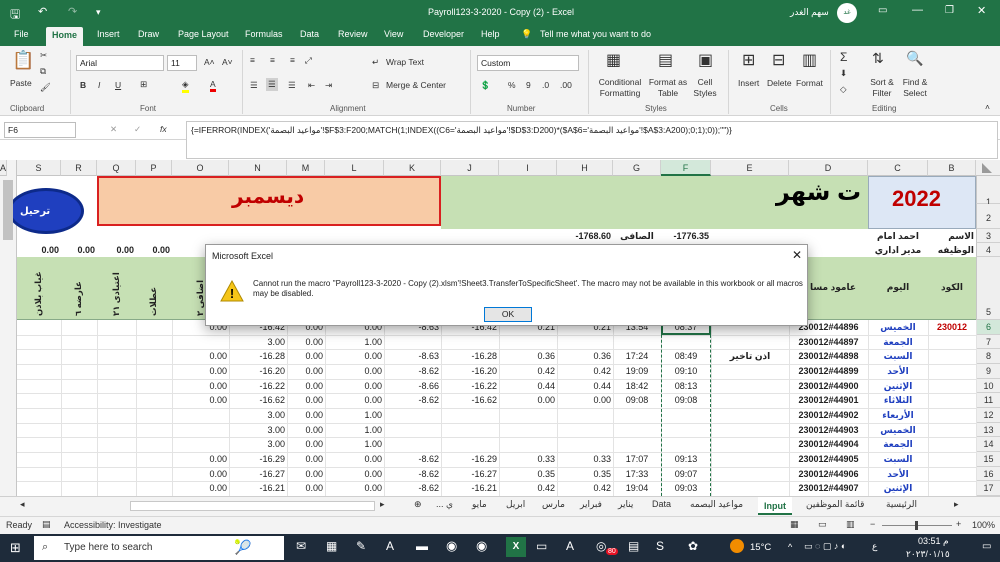  Describe the element at coordinates (625, 504) in the screenshot. I see `sheet-tab-january: يناير` at that location.